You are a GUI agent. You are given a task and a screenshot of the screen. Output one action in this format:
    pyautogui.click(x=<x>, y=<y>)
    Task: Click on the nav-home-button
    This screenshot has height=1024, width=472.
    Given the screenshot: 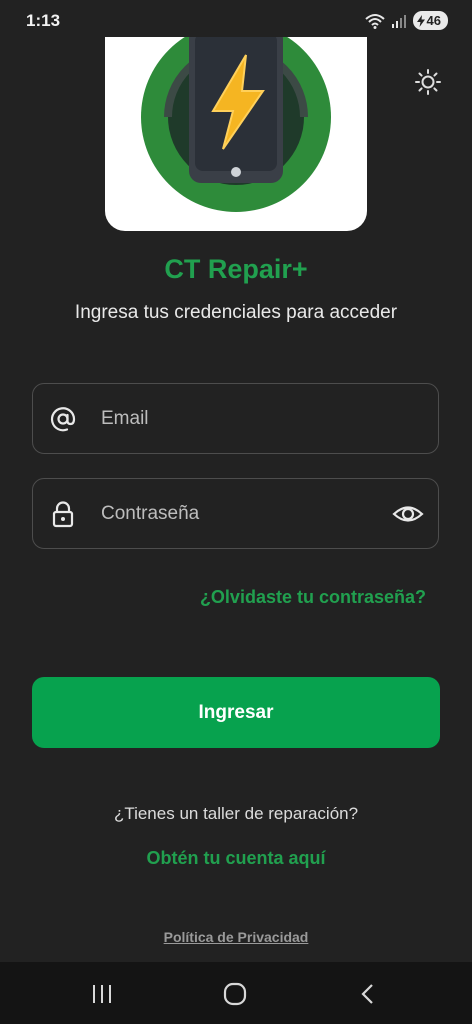 What is the action you would take?
    pyautogui.click(x=235, y=994)
    